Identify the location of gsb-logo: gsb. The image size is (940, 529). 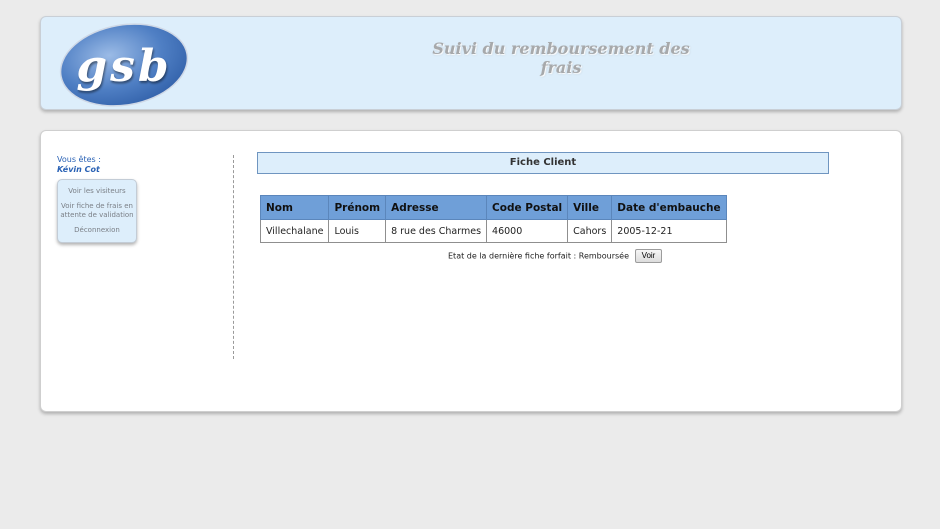
(124, 65).